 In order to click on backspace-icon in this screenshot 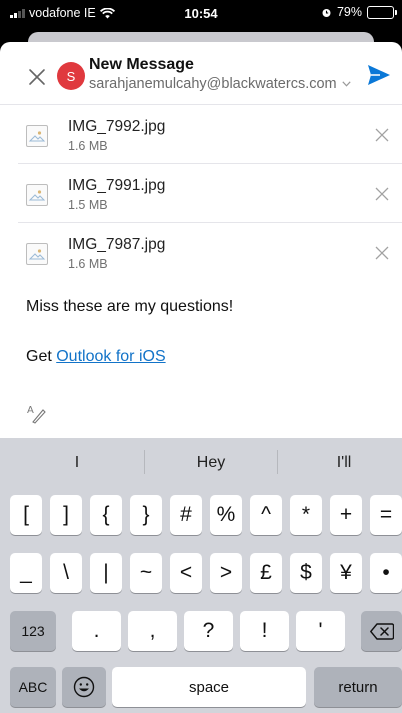, I will do `click(381, 631)`.